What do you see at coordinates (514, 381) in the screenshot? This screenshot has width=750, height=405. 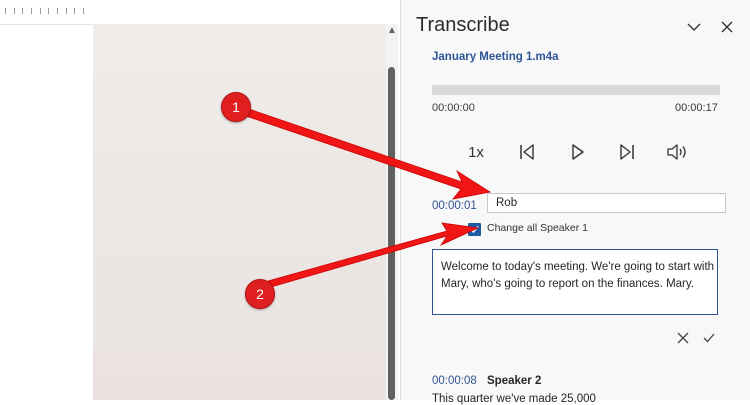 I see `next-entry-speaker: Speaker 2` at bounding box center [514, 381].